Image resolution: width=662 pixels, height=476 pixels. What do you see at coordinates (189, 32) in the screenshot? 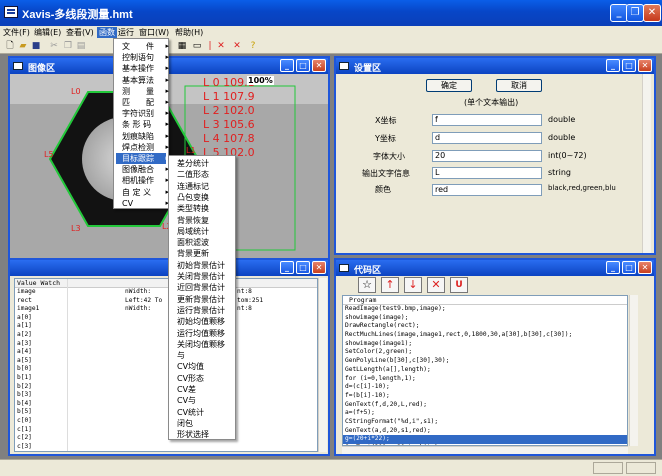
I see `menu-help: 帮助(H)` at bounding box center [189, 32].